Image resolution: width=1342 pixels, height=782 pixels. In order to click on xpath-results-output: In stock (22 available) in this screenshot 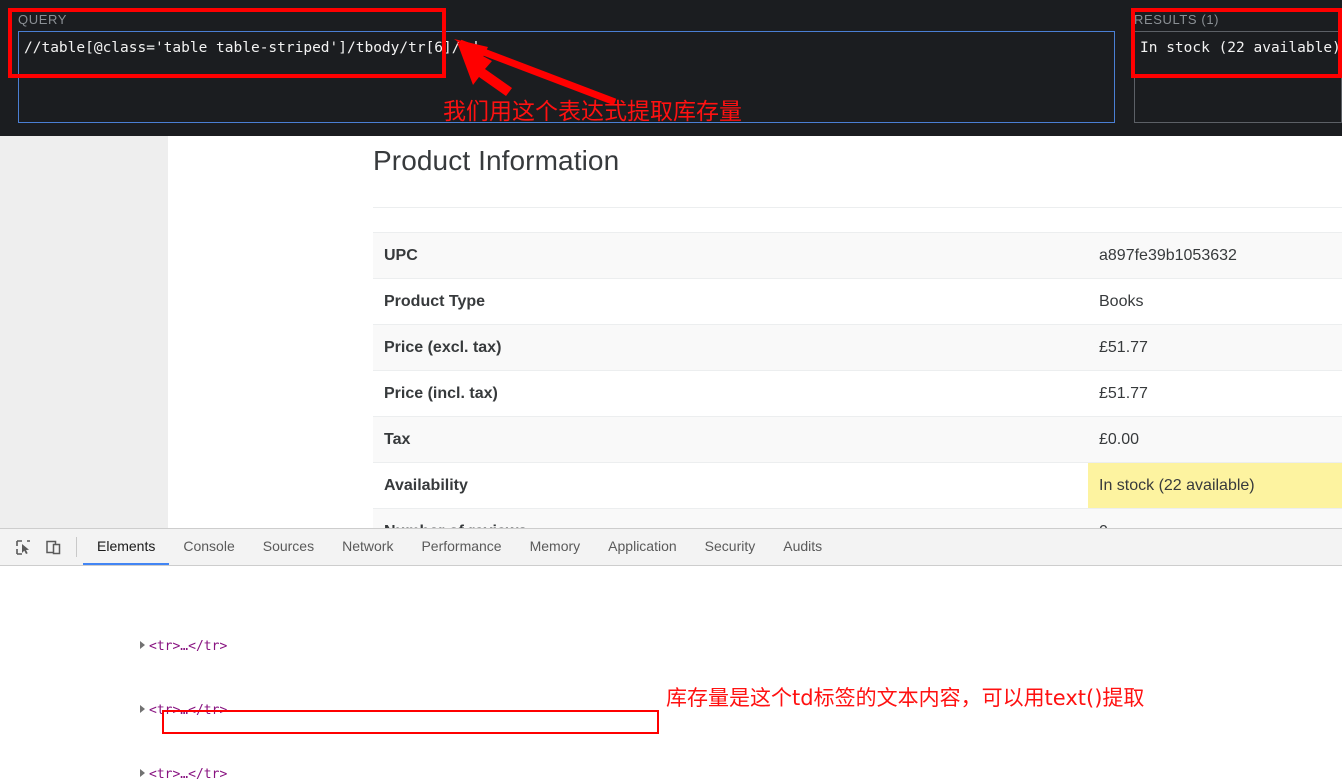, I will do `click(1238, 77)`.